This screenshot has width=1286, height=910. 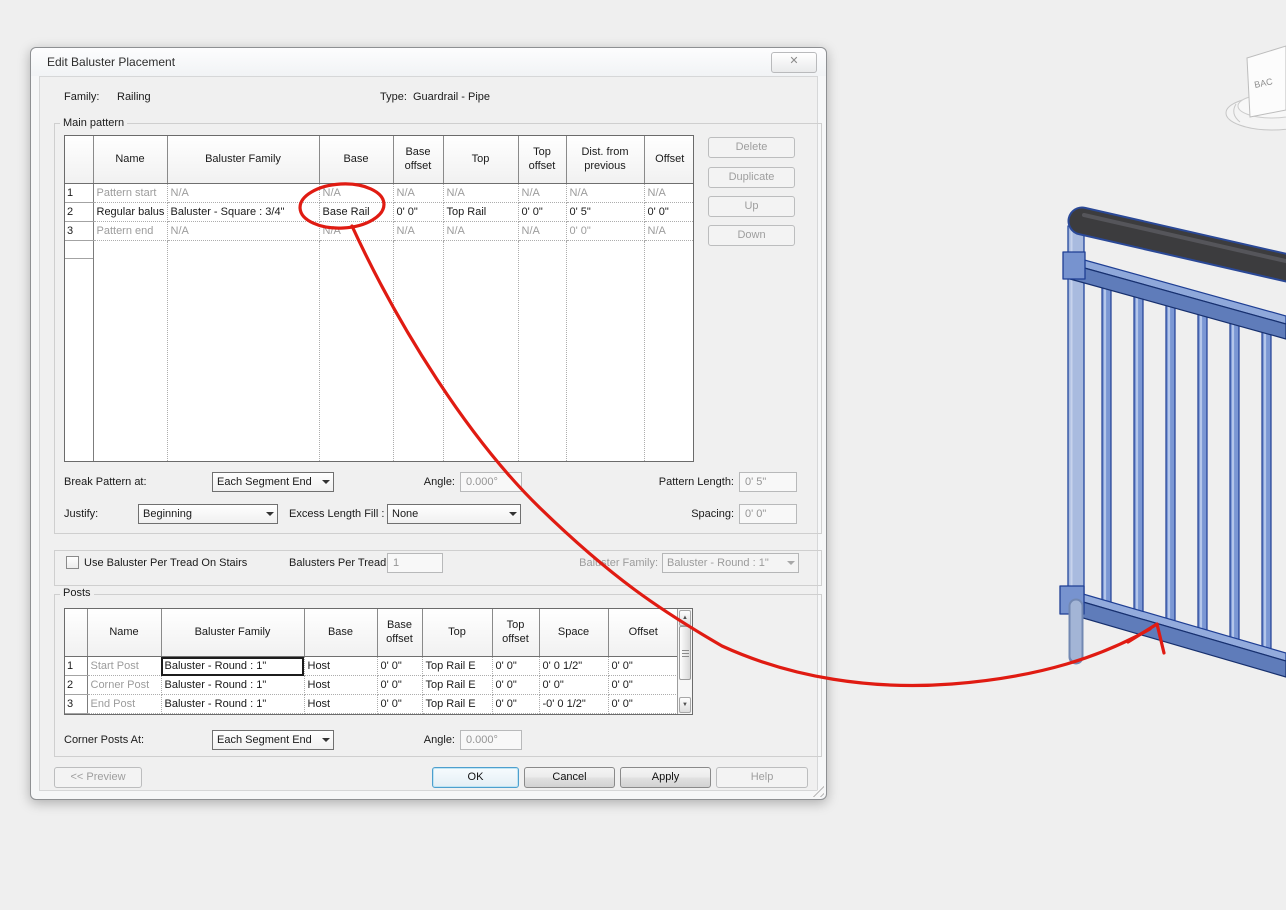 I want to click on tread-baluster-family-select: Baluster - Round : 1", so click(x=730, y=563).